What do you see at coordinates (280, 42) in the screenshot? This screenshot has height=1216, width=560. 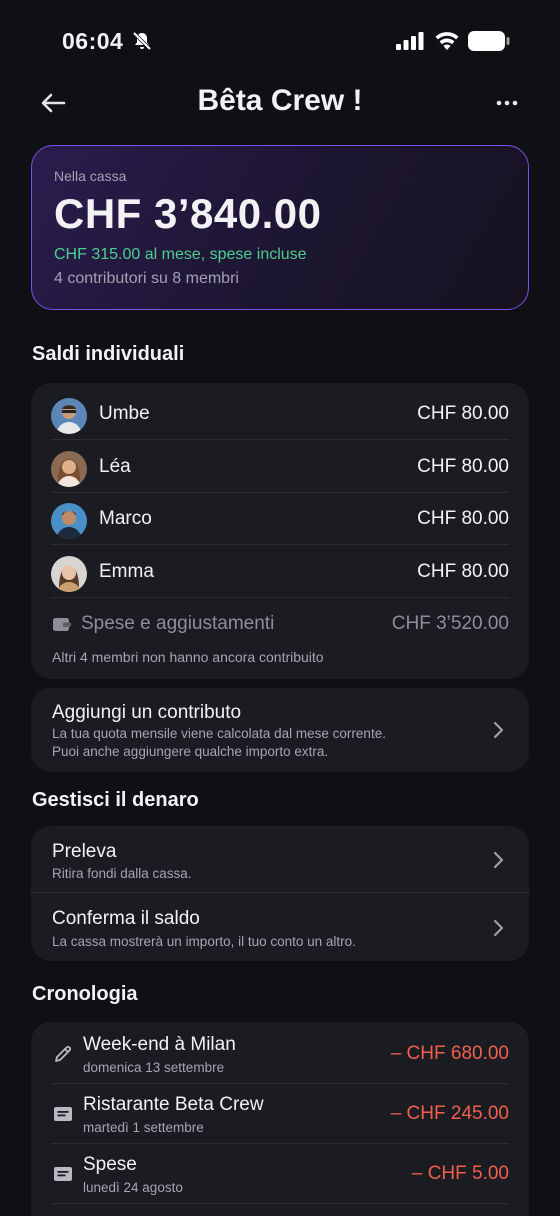 I see `status-bar: 06:04` at bounding box center [280, 42].